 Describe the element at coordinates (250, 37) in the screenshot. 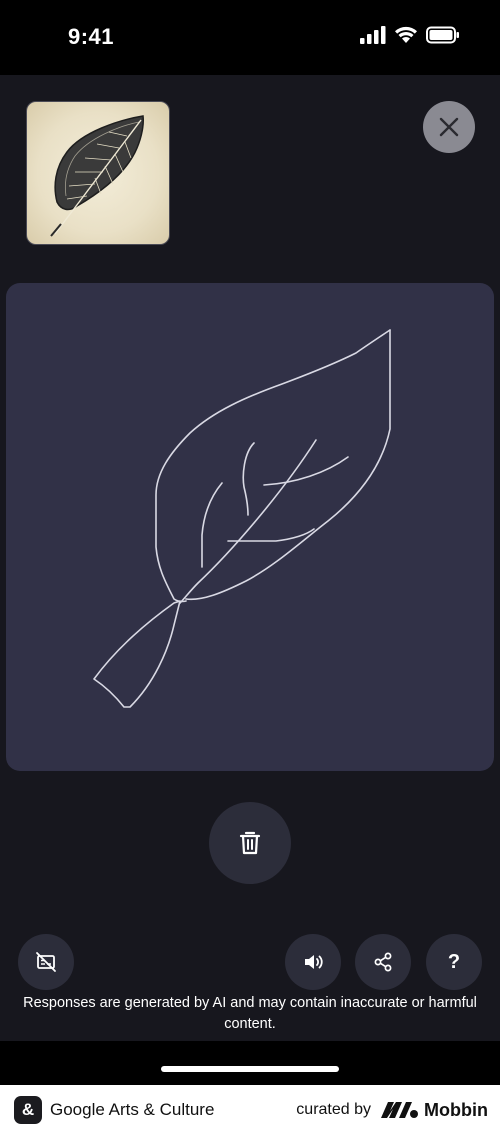

I see `status-bar: 9:41` at that location.